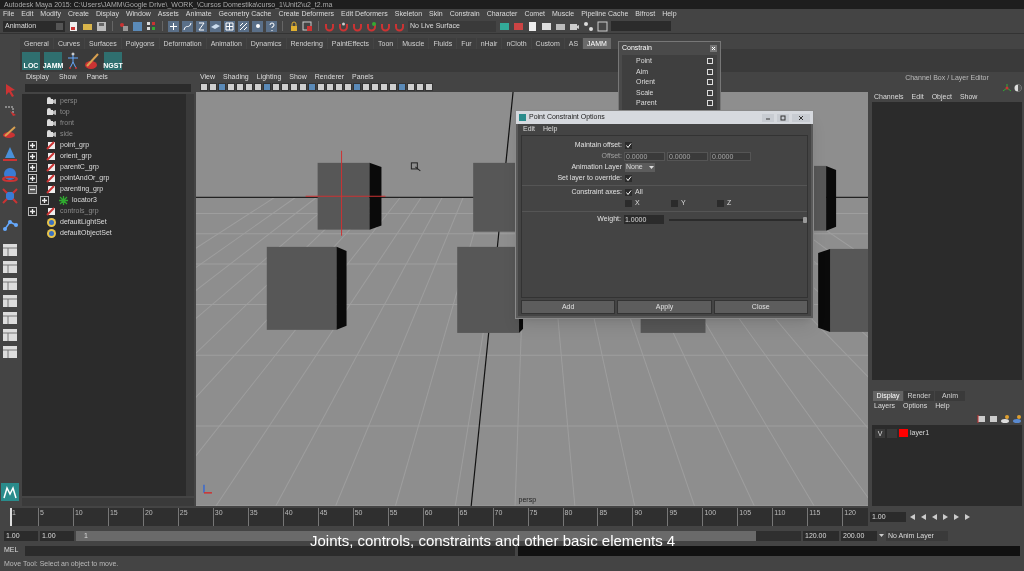 The width and height of the screenshot is (1024, 571). What do you see at coordinates (10, 154) in the screenshot?
I see `cone-icon` at bounding box center [10, 154].